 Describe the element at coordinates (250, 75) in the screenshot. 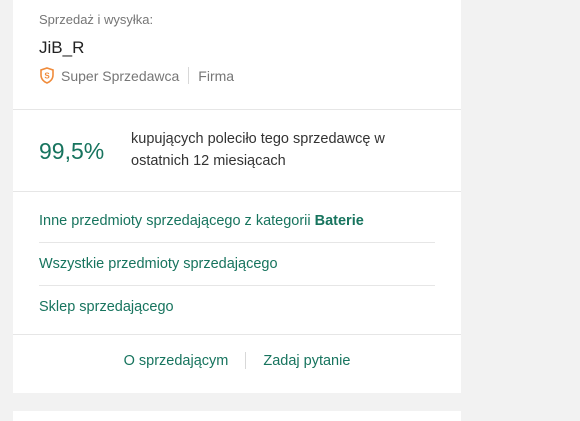

I see `seller-meta: S Super Sprzedawca Firma` at that location.